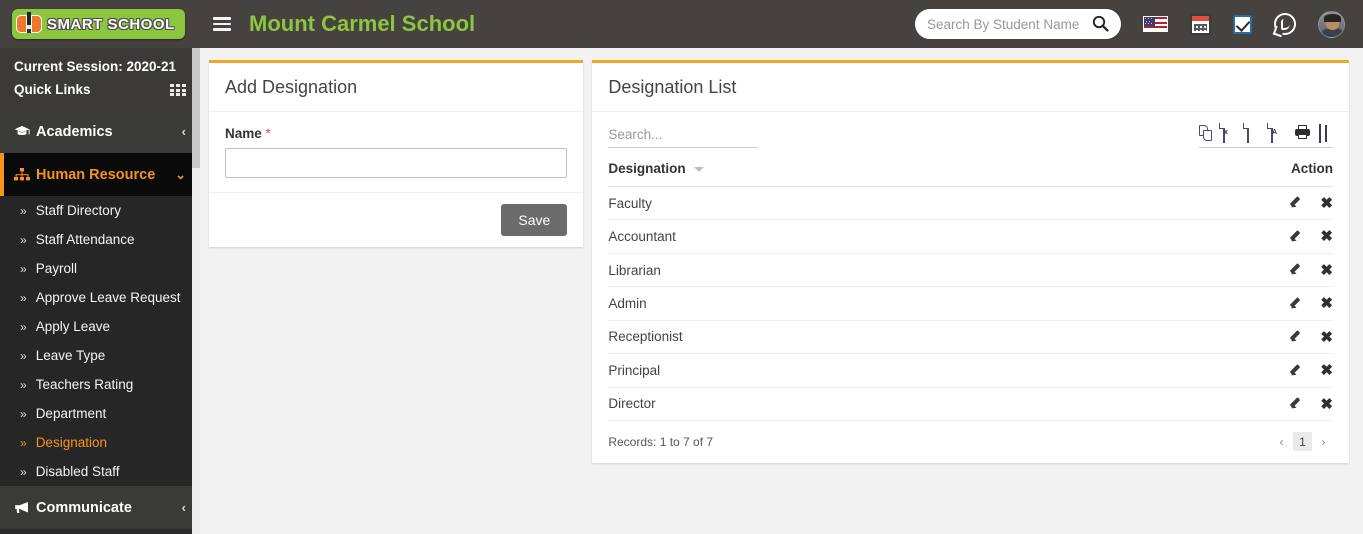  Describe the element at coordinates (52, 90) in the screenshot. I see `quick-links-label: Quick Links` at that location.